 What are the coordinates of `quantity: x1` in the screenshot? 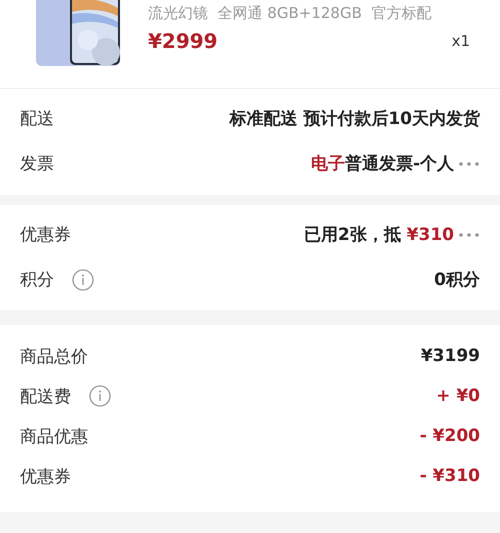 It's located at (461, 41).